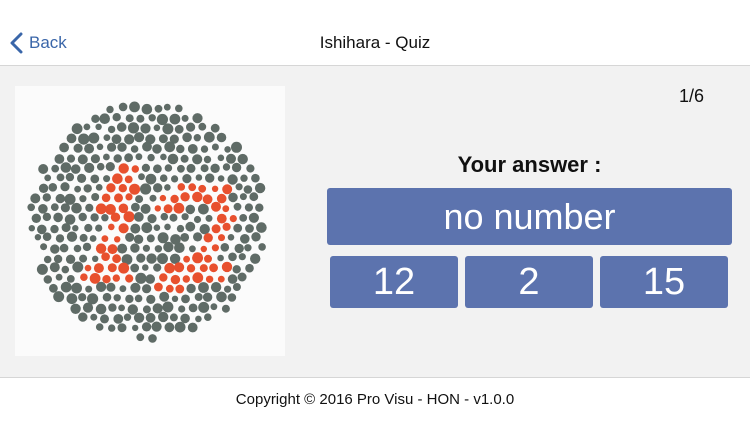 The height and width of the screenshot is (422, 750). What do you see at coordinates (375, 399) in the screenshot?
I see `copyright-text: Copyright © 2016 Pro Visu - HON - v1.0.0` at bounding box center [375, 399].